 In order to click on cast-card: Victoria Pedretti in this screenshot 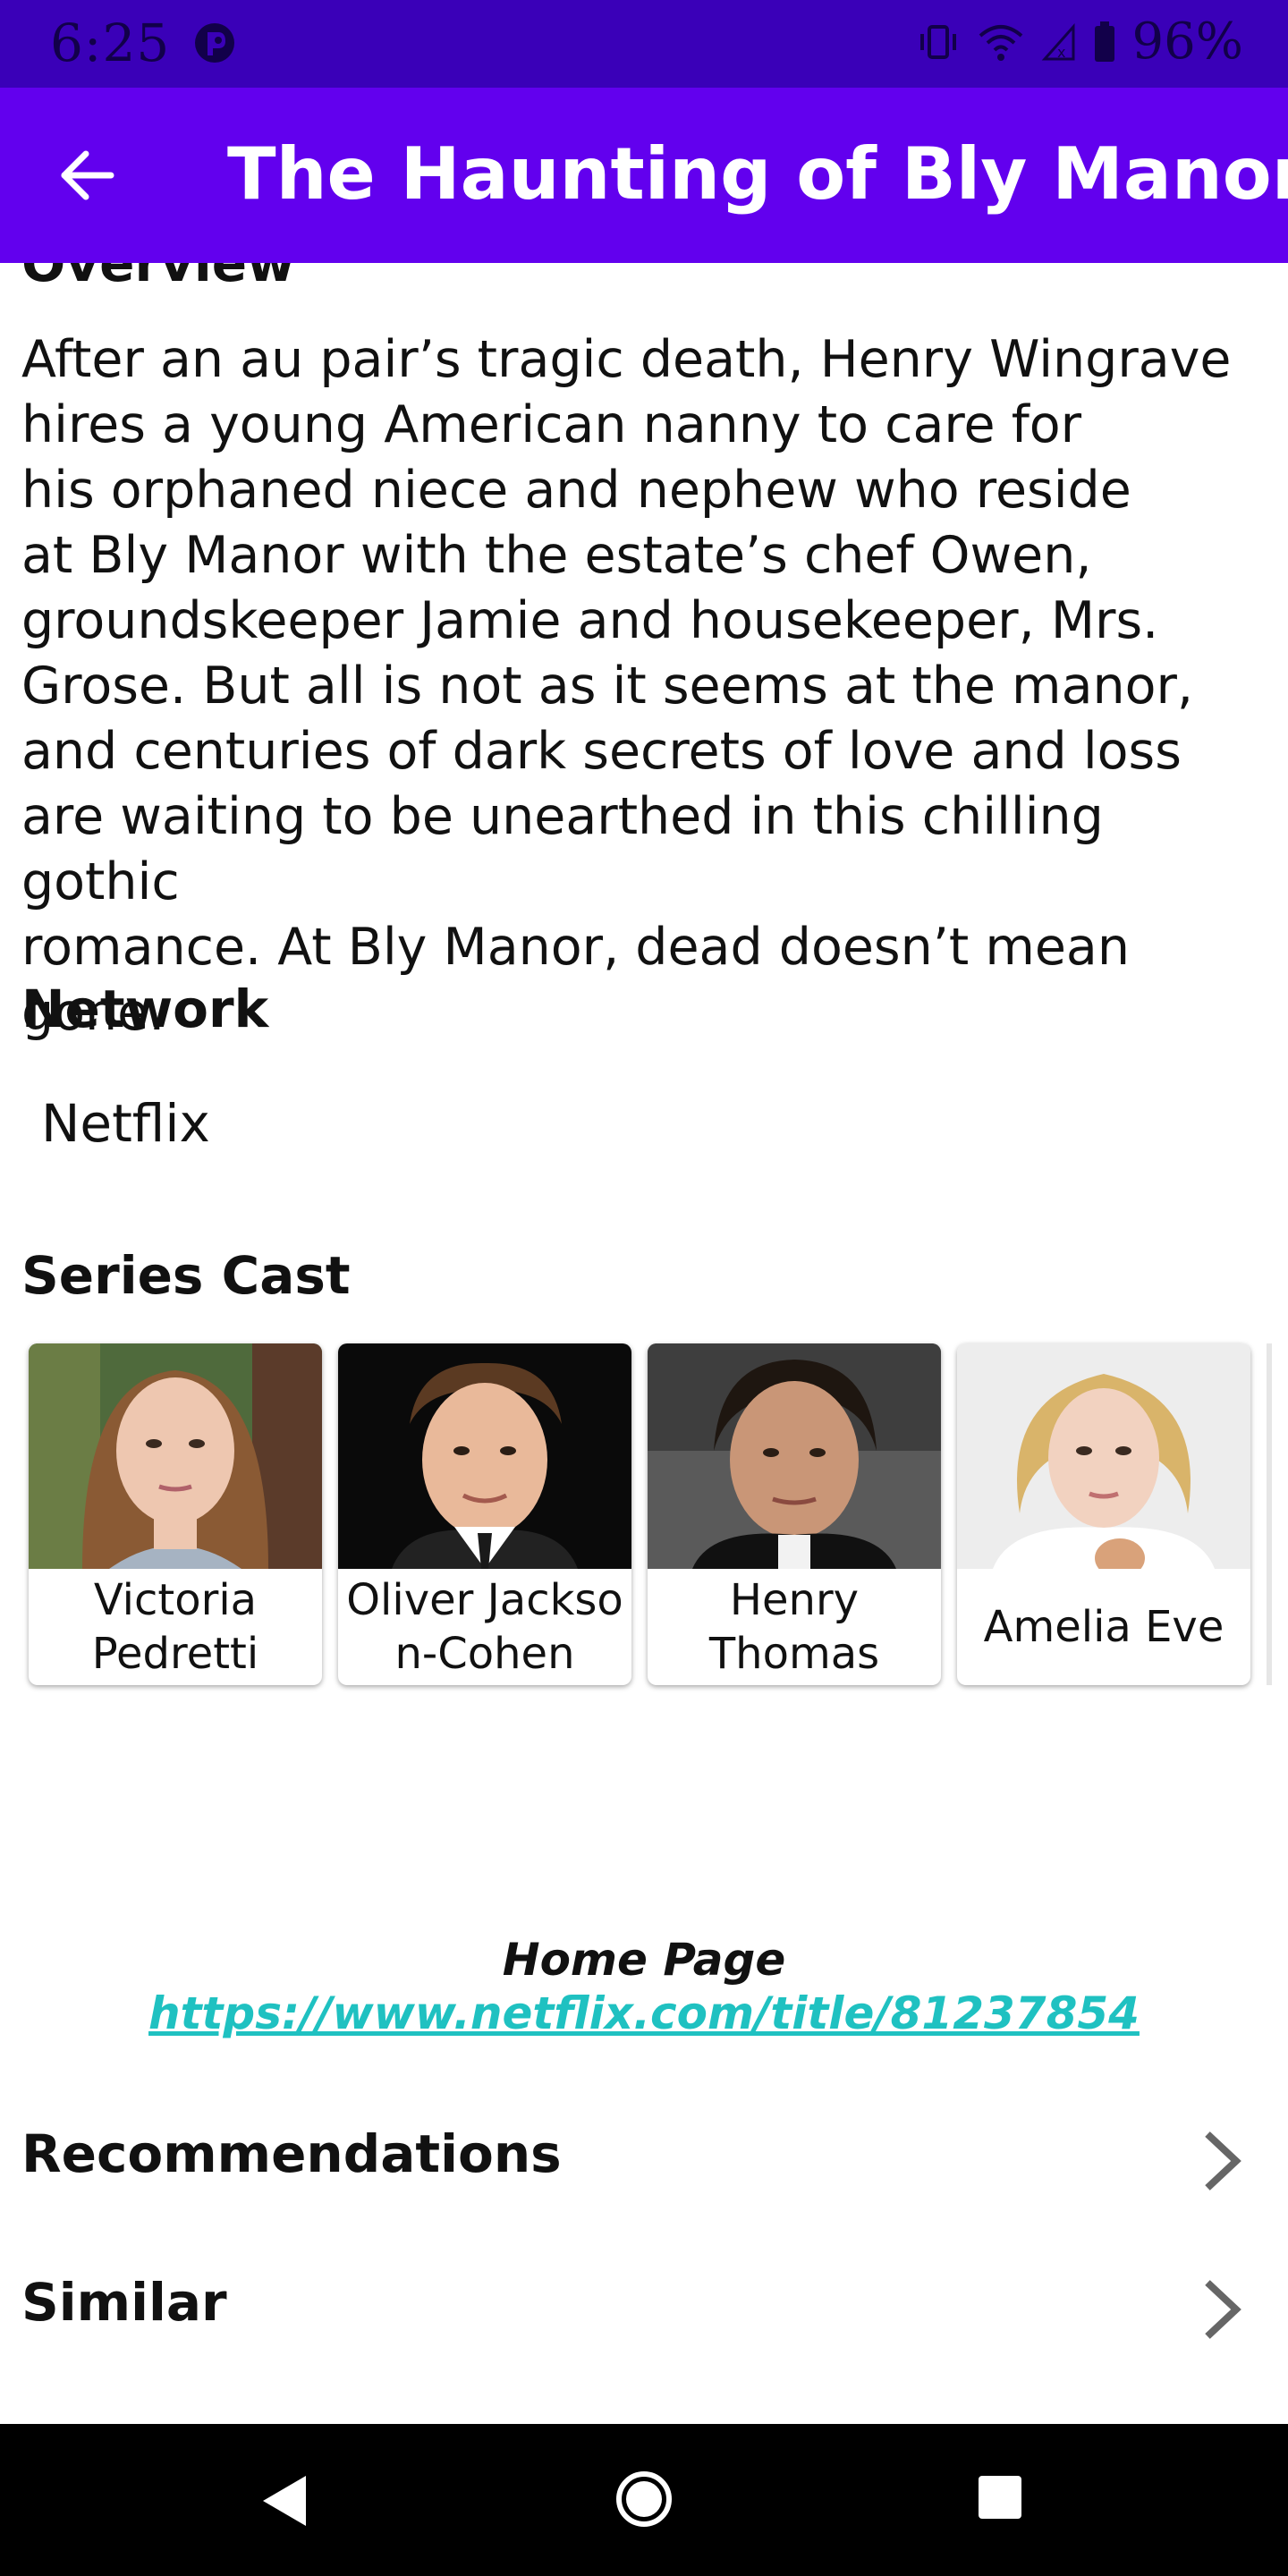, I will do `click(175, 1514)`.